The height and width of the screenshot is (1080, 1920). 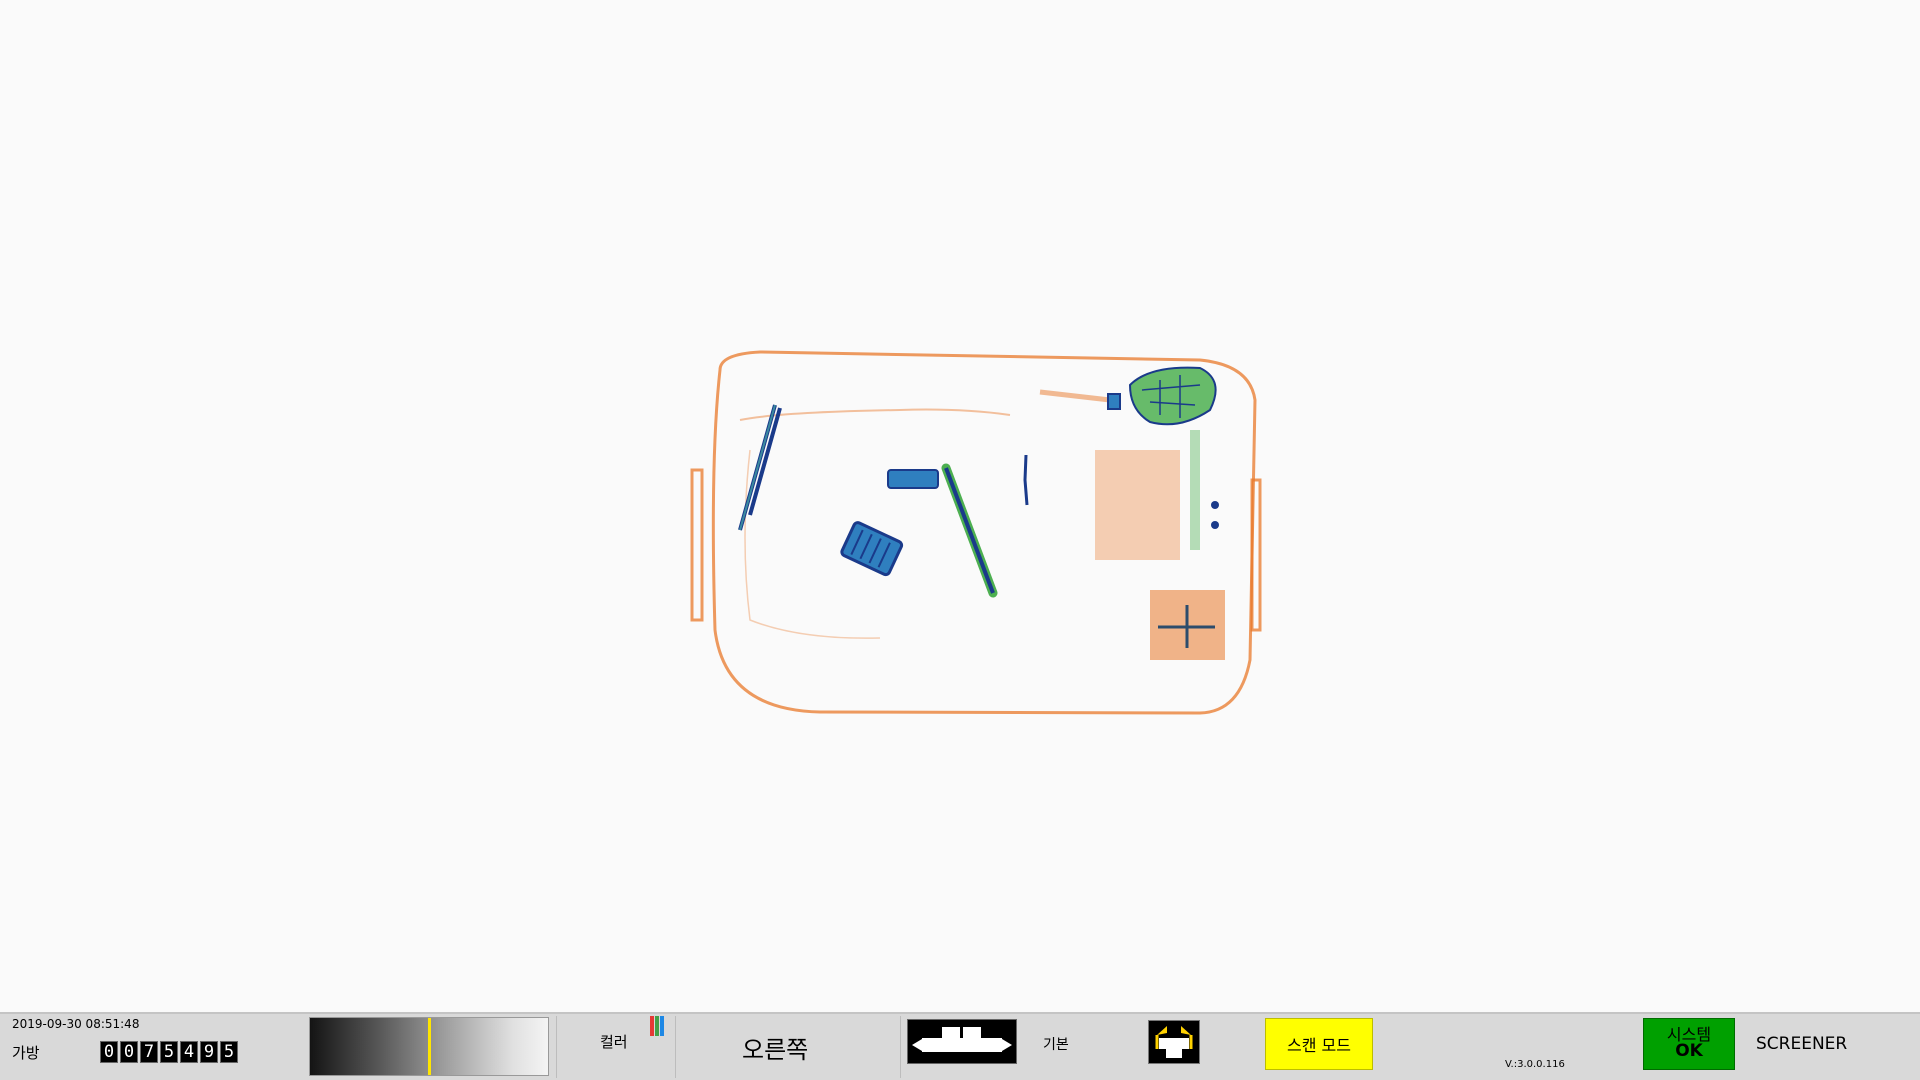 I want to click on gray-level-slider, so click(x=429, y=1046).